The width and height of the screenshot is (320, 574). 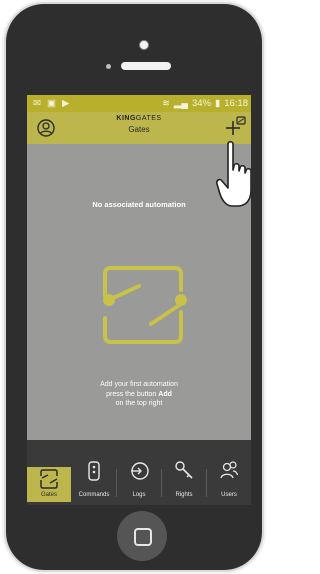 I want to click on tab-commands: Commands, so click(x=94, y=471).